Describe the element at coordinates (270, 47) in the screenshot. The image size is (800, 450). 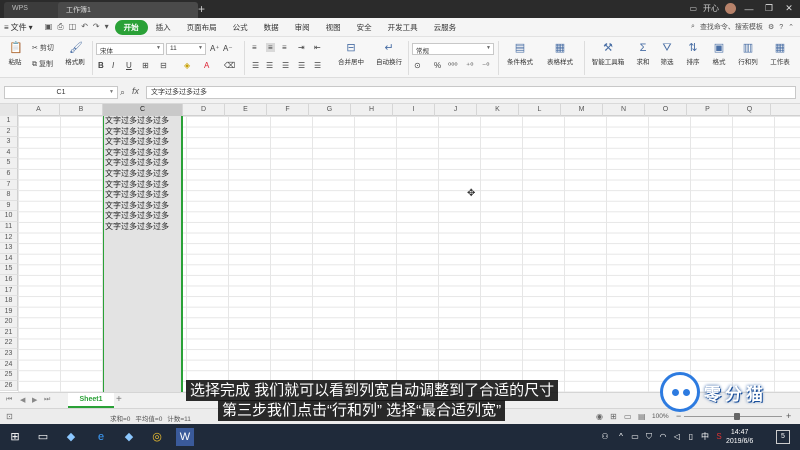
I see `align-middle-icon: ≡` at that location.